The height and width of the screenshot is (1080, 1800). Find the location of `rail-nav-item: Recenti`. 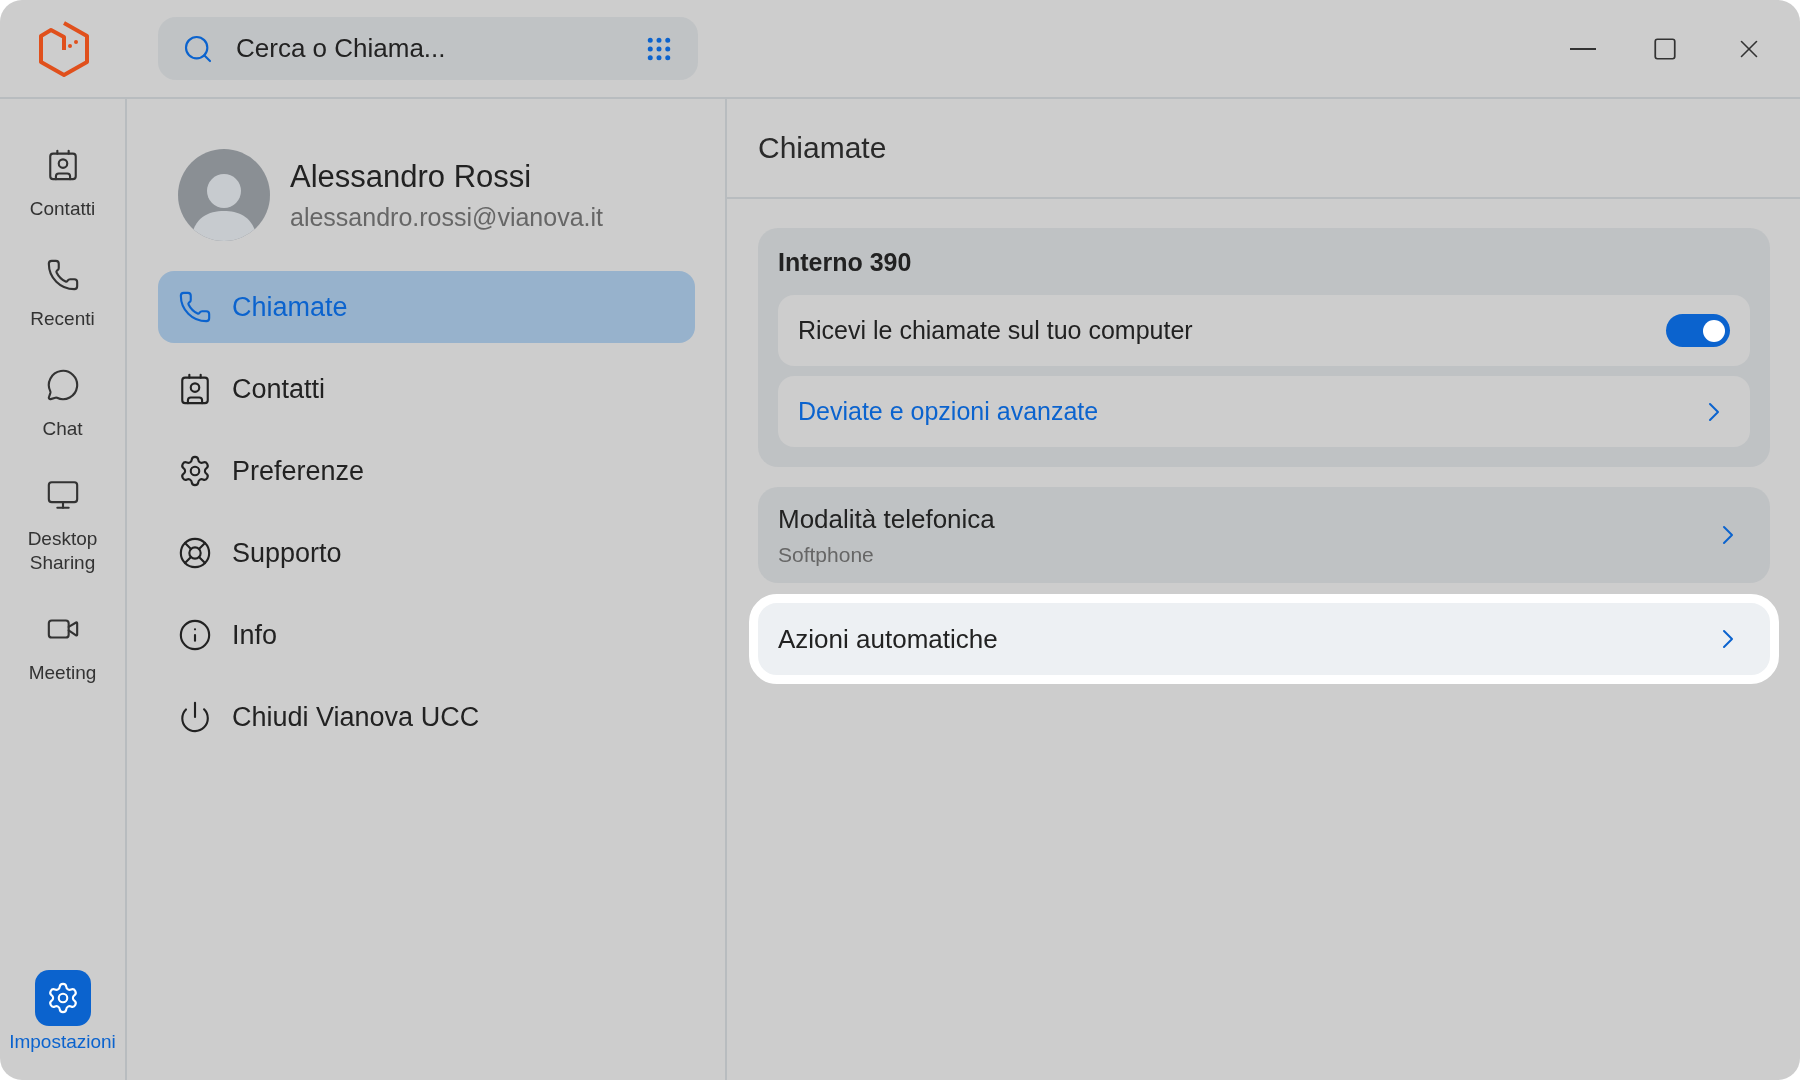

rail-nav-item: Recenti is located at coordinates (62, 289).